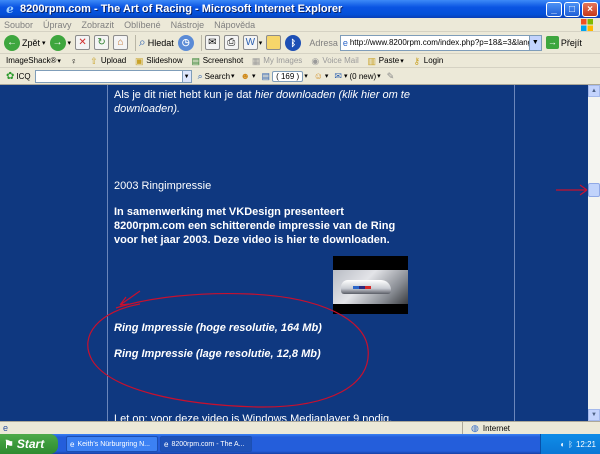 The image size is (600, 454). I want to click on menu-favorites: Oblíbené, so click(142, 25).